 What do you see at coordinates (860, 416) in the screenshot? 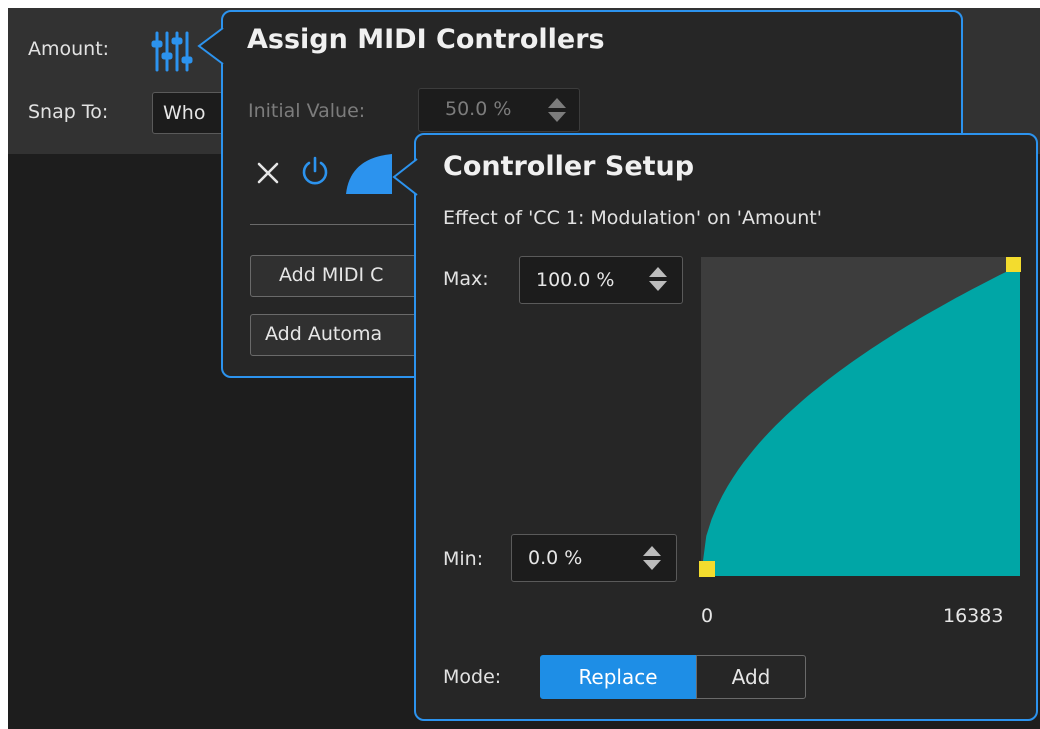
I see `response-curve-chart` at bounding box center [860, 416].